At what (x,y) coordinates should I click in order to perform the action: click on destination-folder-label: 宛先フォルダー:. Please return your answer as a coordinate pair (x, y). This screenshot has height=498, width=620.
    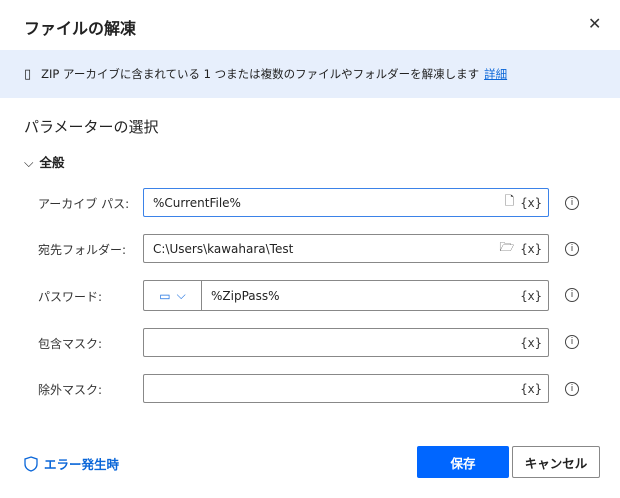
    Looking at the image, I should click on (82, 250).